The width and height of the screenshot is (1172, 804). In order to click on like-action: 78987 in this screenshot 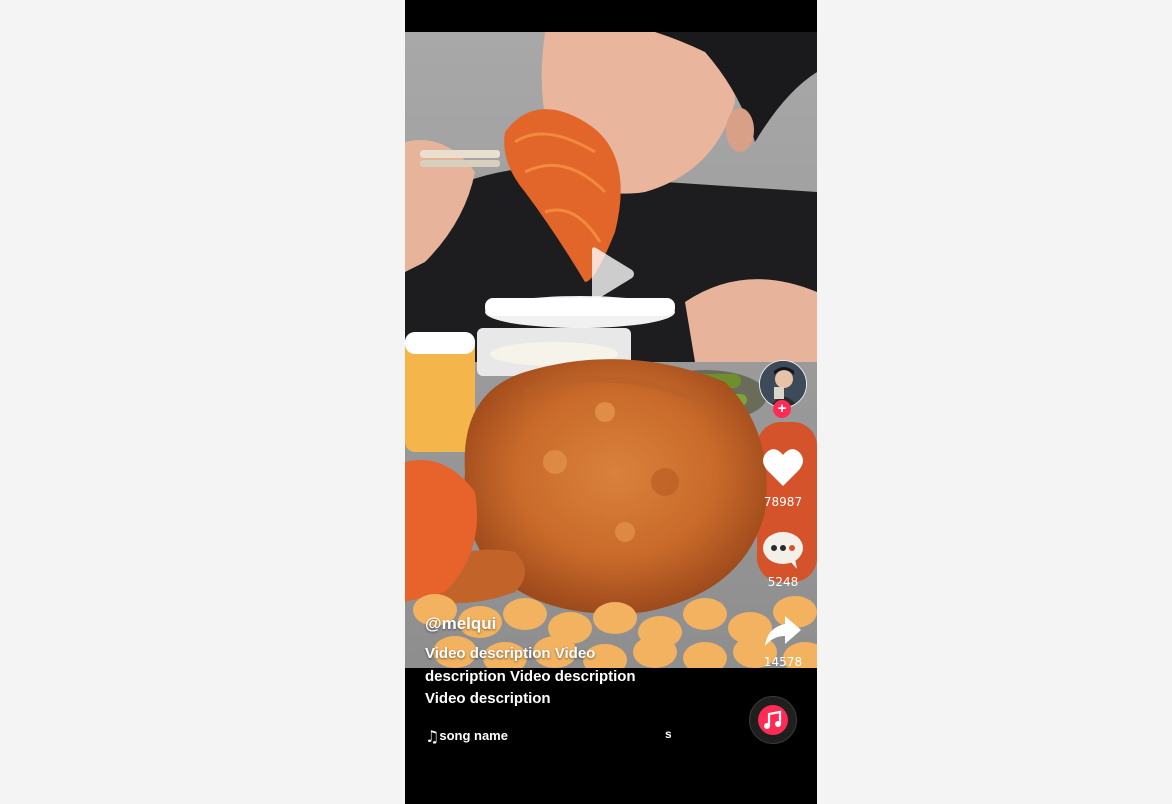, I will do `click(783, 477)`.